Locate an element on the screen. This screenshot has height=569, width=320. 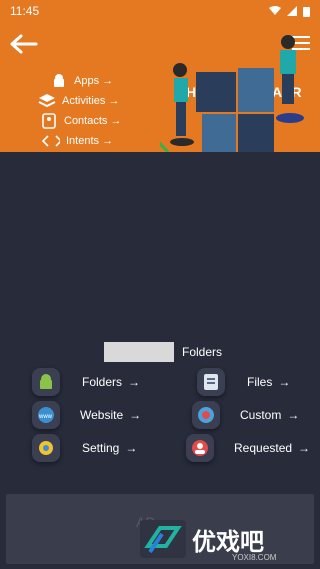
signal-icon is located at coordinates (292, 11).